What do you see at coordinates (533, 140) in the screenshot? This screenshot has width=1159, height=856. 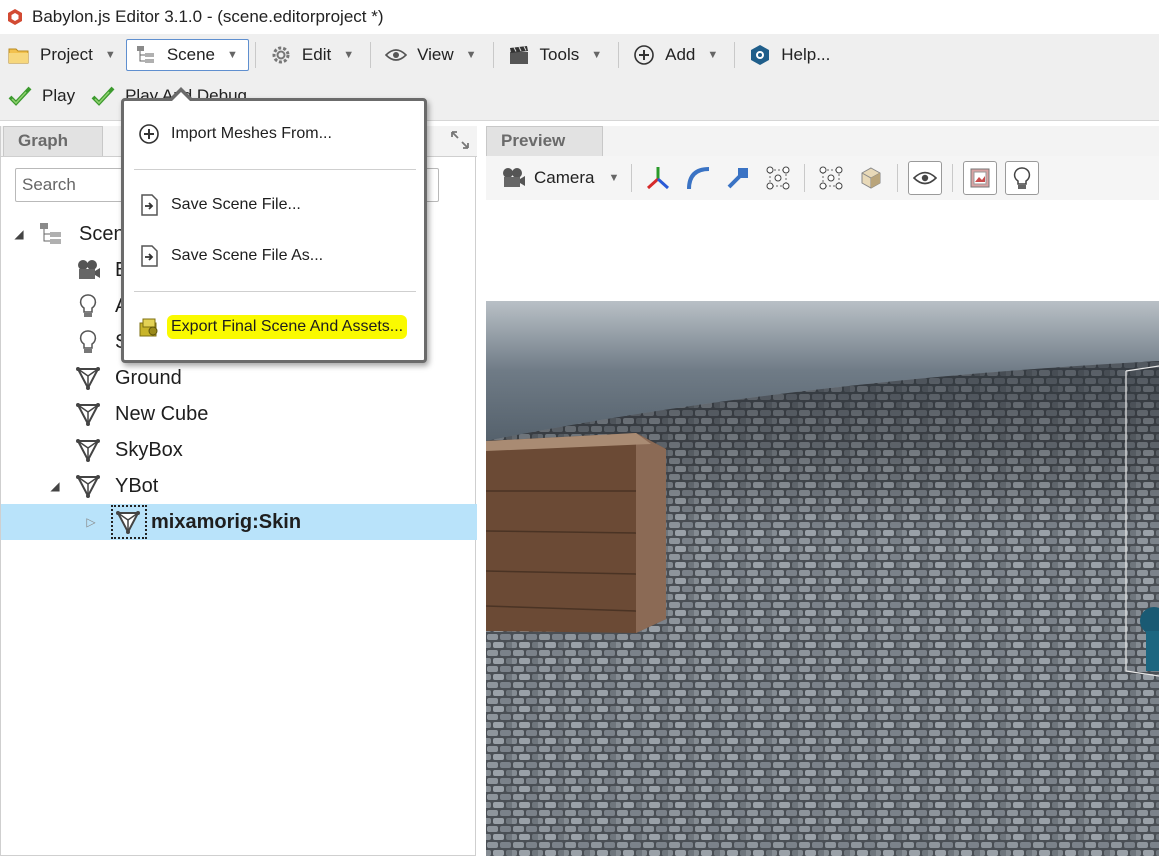 I see `tab-preview-label: Preview` at bounding box center [533, 140].